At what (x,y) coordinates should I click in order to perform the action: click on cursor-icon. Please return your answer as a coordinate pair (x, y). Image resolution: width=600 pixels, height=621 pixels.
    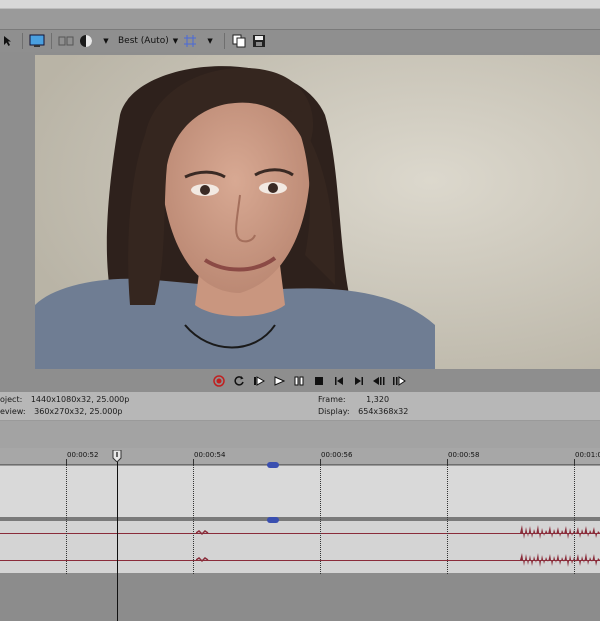
    Looking at the image, I should click on (8, 41).